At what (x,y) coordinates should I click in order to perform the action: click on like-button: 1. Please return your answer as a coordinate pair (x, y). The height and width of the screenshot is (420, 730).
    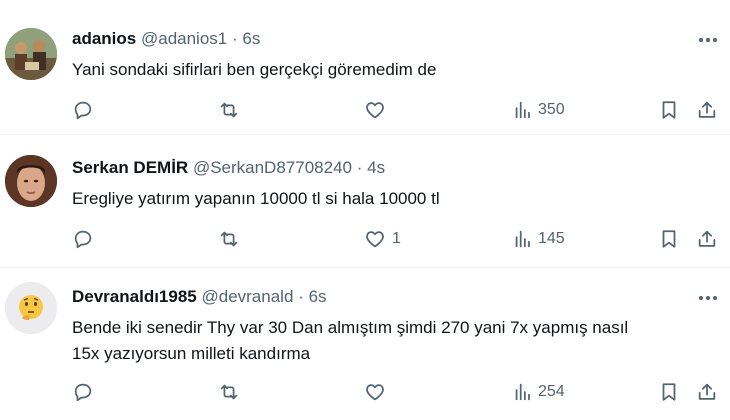
    Looking at the image, I should click on (382, 239).